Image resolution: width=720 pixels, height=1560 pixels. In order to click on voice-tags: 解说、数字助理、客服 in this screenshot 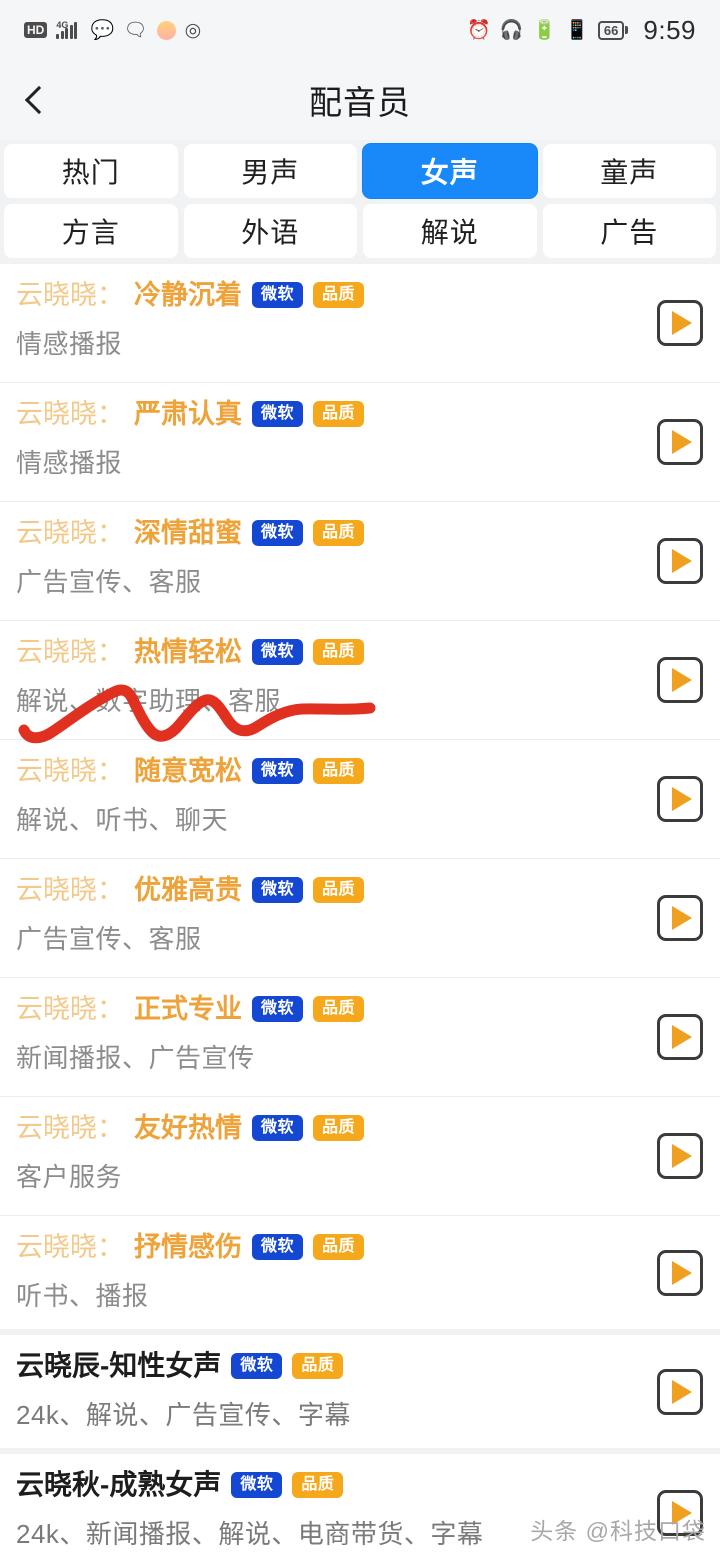, I will do `click(149, 701)`.